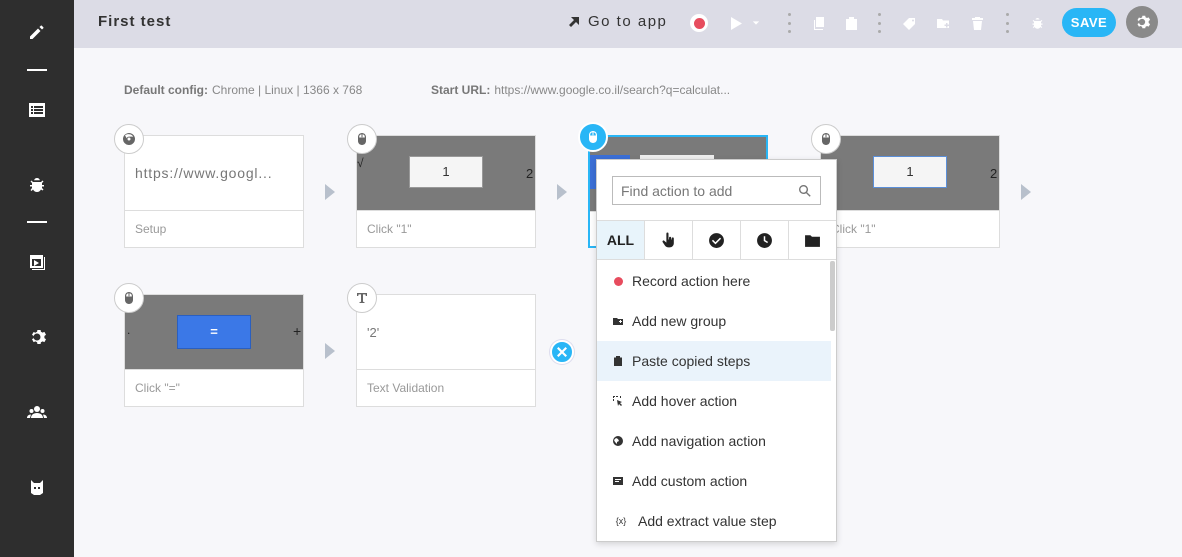 This screenshot has width=1182, height=557. Describe the element at coordinates (735, 23) in the screenshot. I see `play-icon` at that location.